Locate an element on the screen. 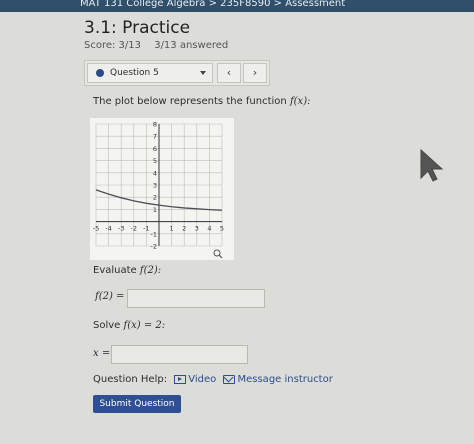 The width and height of the screenshot is (474, 444). evaluate-expression: f(2): is located at coordinates (150, 270).